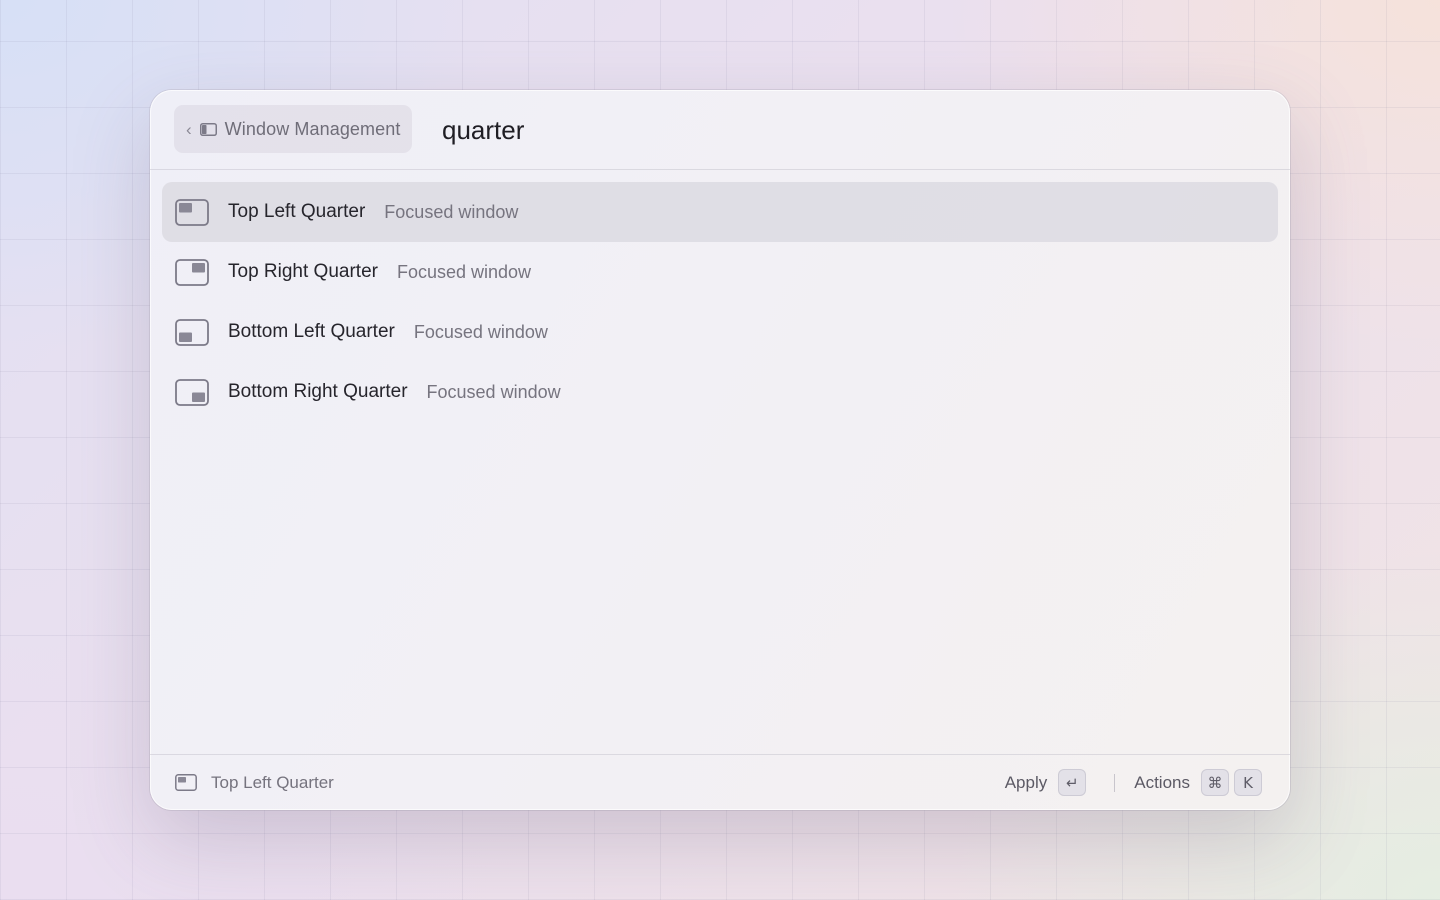  What do you see at coordinates (1215, 782) in the screenshot?
I see `command-key-icon: ⌘` at bounding box center [1215, 782].